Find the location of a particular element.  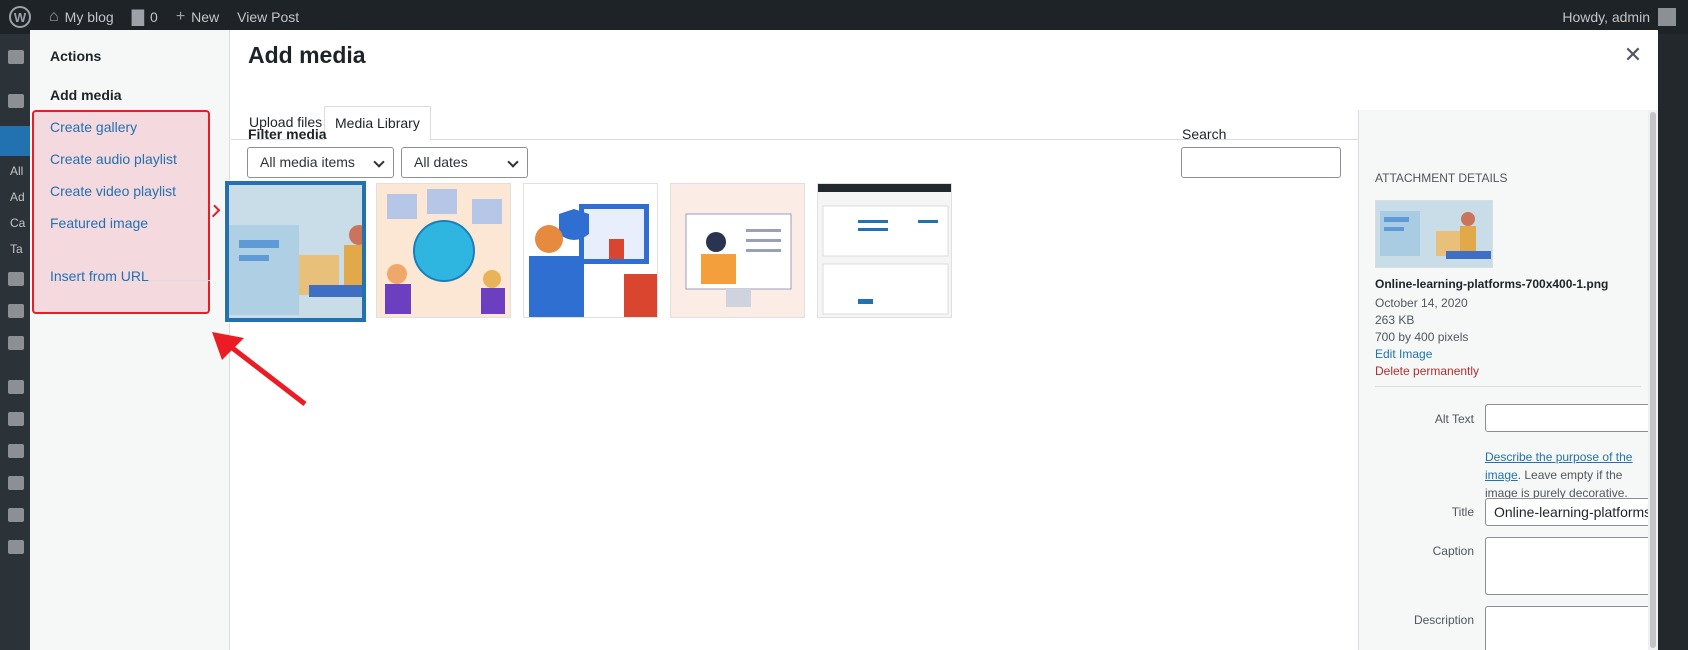

plugins-icon is located at coordinates (16, 419).